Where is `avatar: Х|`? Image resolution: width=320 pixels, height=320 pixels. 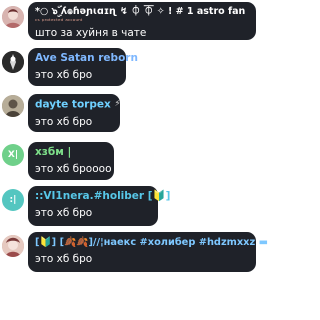 avatar: Х| is located at coordinates (13, 155).